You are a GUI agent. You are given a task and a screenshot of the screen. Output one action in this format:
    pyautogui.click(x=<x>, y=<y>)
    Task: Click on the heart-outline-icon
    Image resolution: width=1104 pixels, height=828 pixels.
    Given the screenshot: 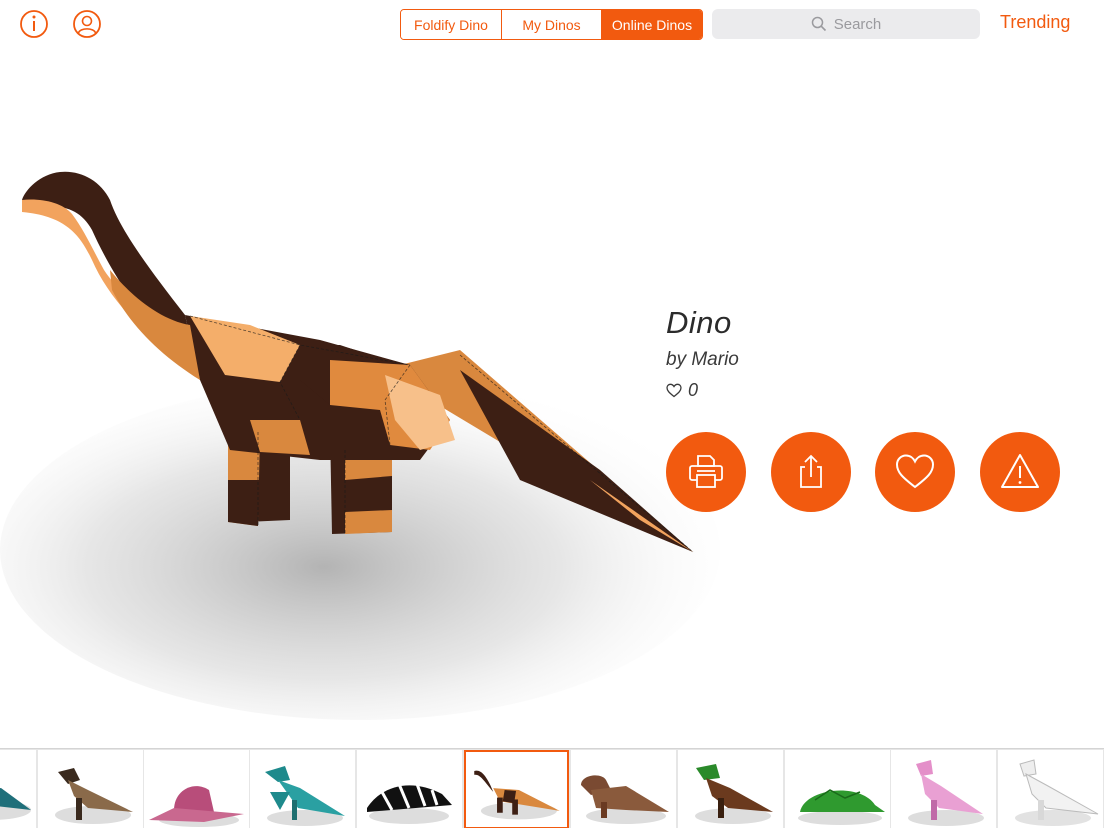 What is the action you would take?
    pyautogui.click(x=674, y=390)
    